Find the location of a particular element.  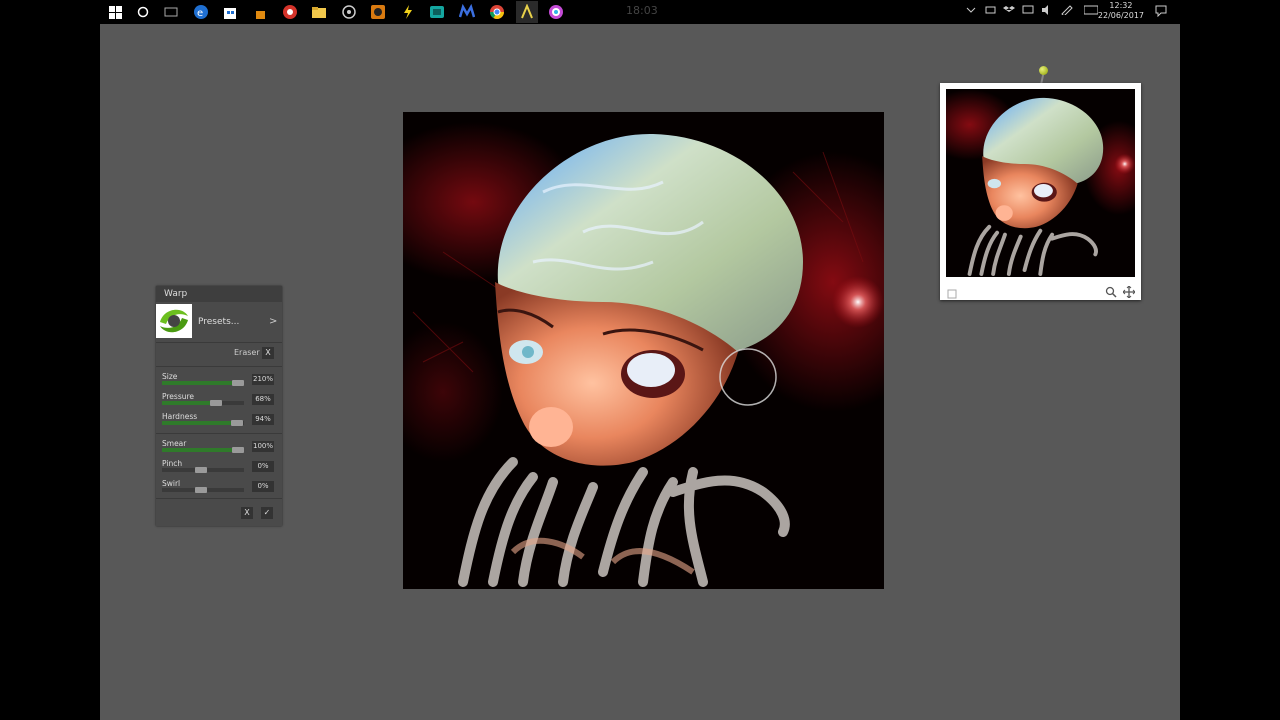

preset-thumbnail is located at coordinates (174, 321).